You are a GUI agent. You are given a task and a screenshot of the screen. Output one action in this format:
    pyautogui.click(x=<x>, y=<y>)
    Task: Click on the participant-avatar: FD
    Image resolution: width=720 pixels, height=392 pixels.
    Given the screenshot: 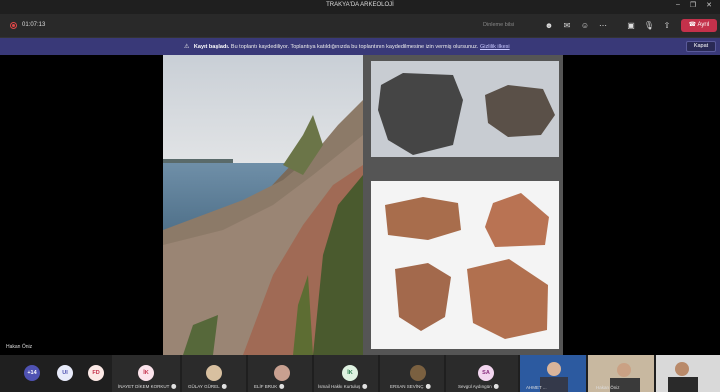 What is the action you would take?
    pyautogui.click(x=96, y=373)
    